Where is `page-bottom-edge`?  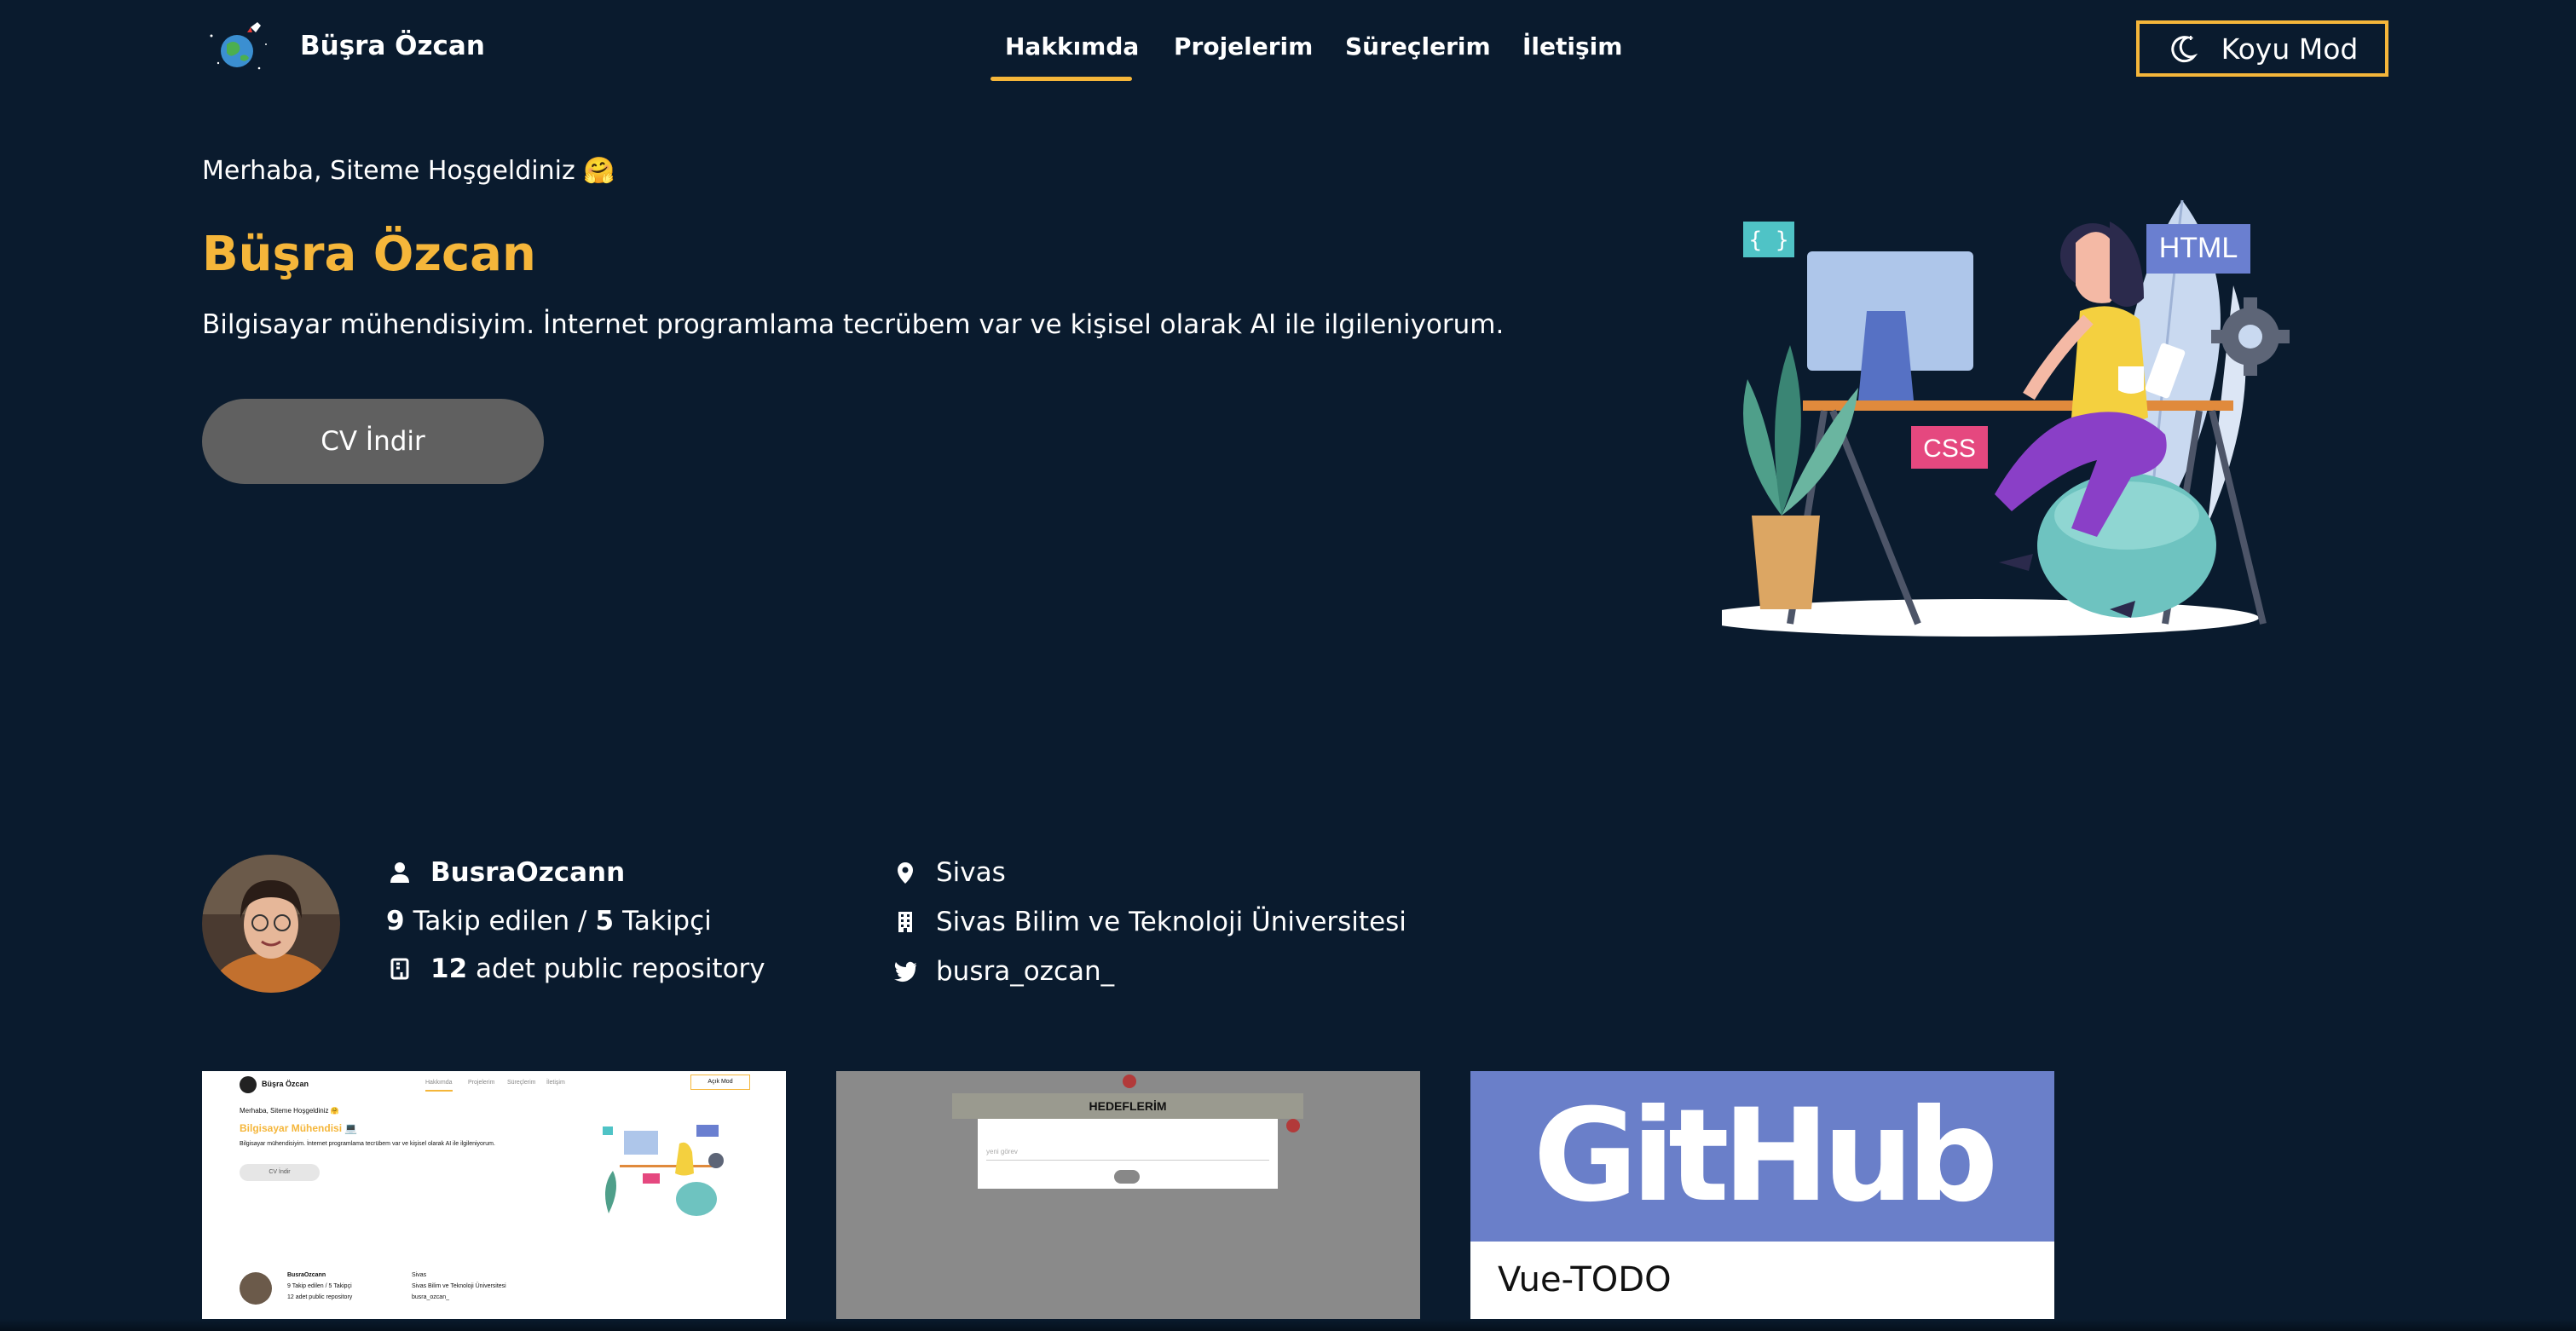 page-bottom-edge is located at coordinates (1288, 1325).